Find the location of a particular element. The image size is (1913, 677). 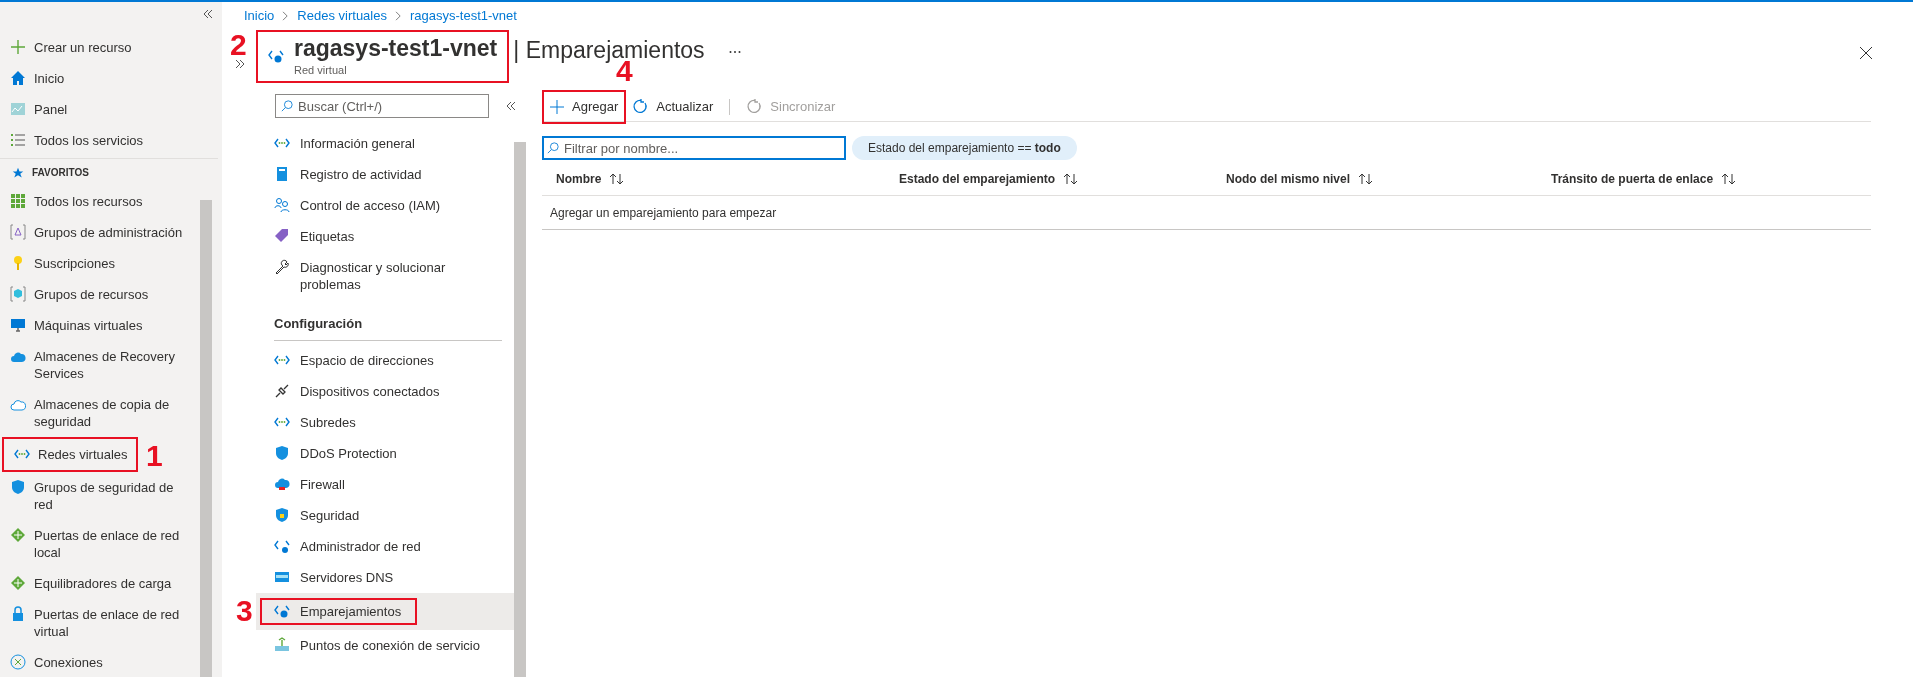

nav-item: Puertas de enlace de red virtual is located at coordinates (113, 623).